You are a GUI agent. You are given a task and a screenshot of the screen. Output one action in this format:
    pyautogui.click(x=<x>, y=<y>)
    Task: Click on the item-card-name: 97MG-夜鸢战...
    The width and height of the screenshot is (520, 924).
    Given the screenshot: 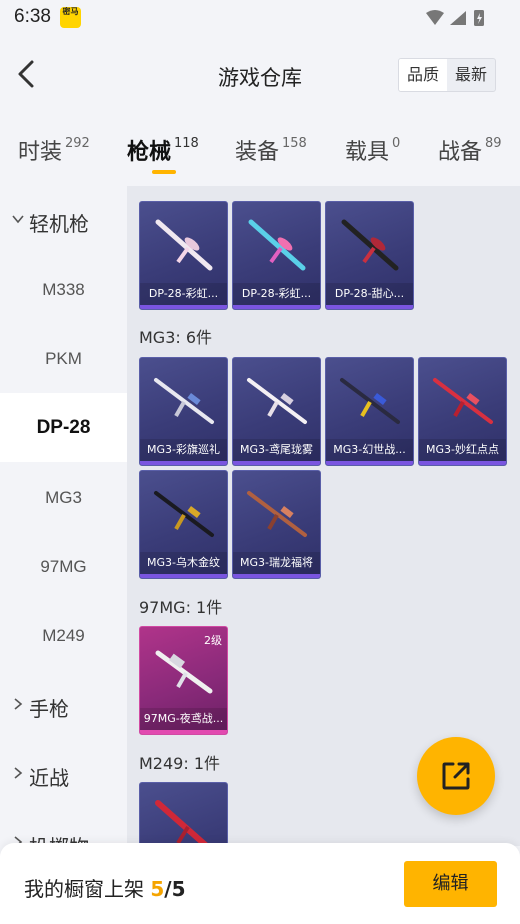 What is the action you would take?
    pyautogui.click(x=183, y=719)
    